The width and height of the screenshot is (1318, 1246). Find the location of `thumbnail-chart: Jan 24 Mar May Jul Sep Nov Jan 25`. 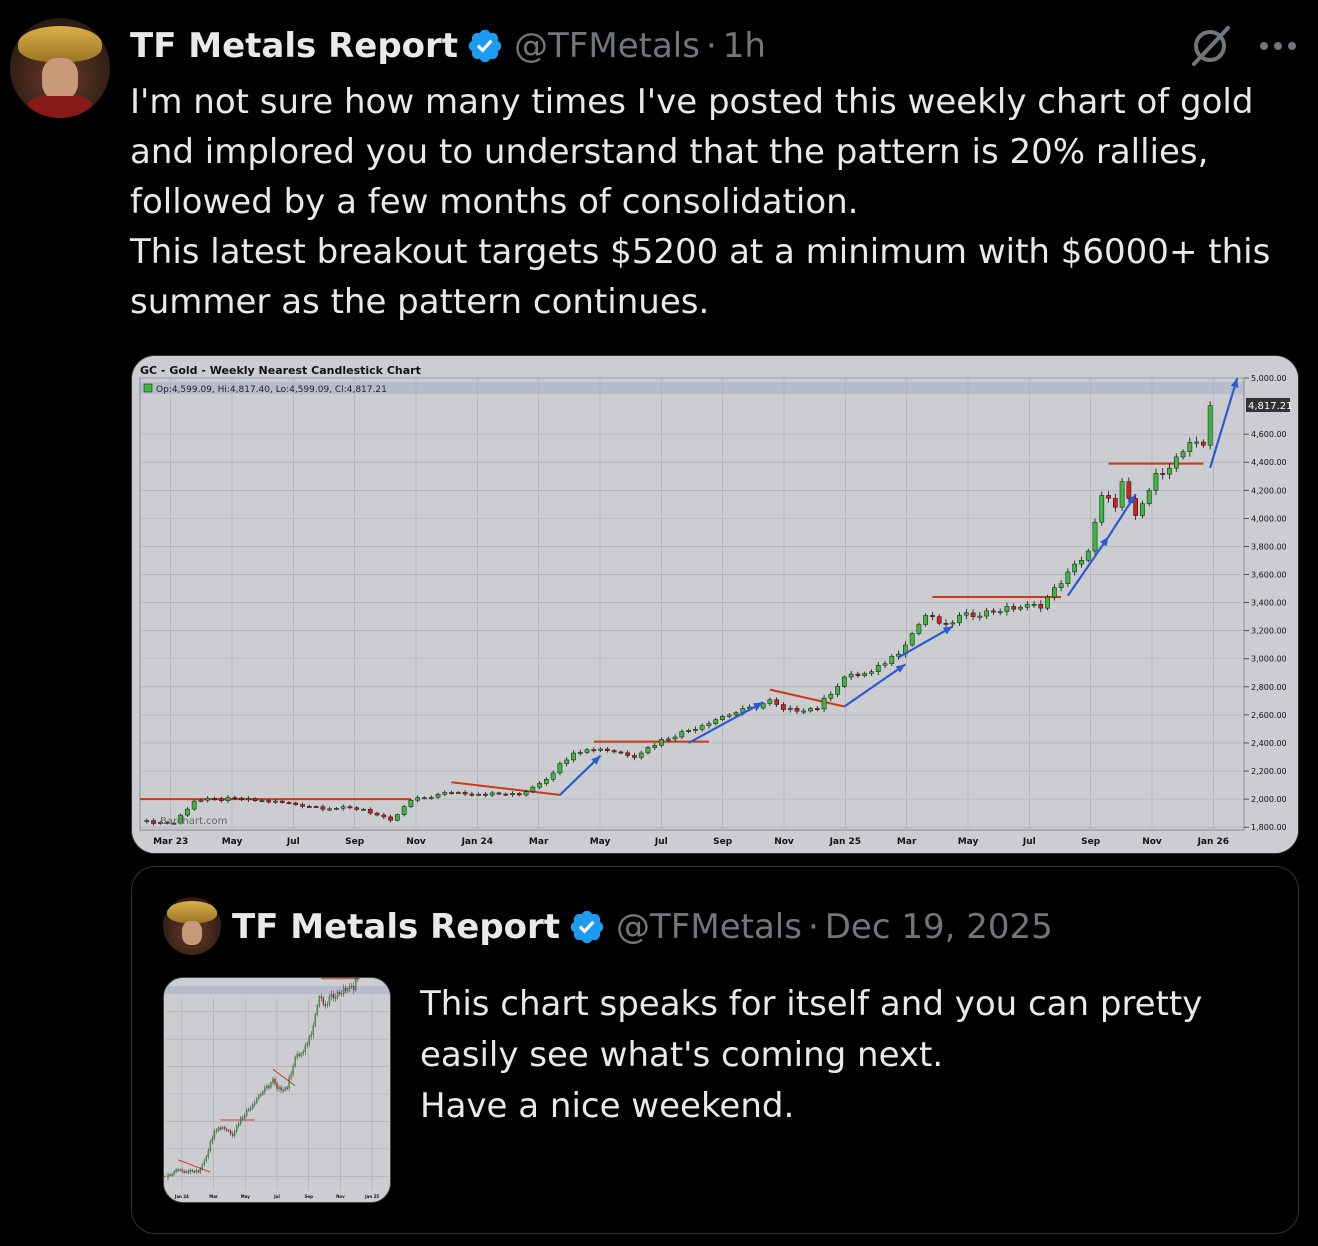

thumbnail-chart: Jan 24 Mar May Jul Sep Nov Jan 25 is located at coordinates (277, 1090).